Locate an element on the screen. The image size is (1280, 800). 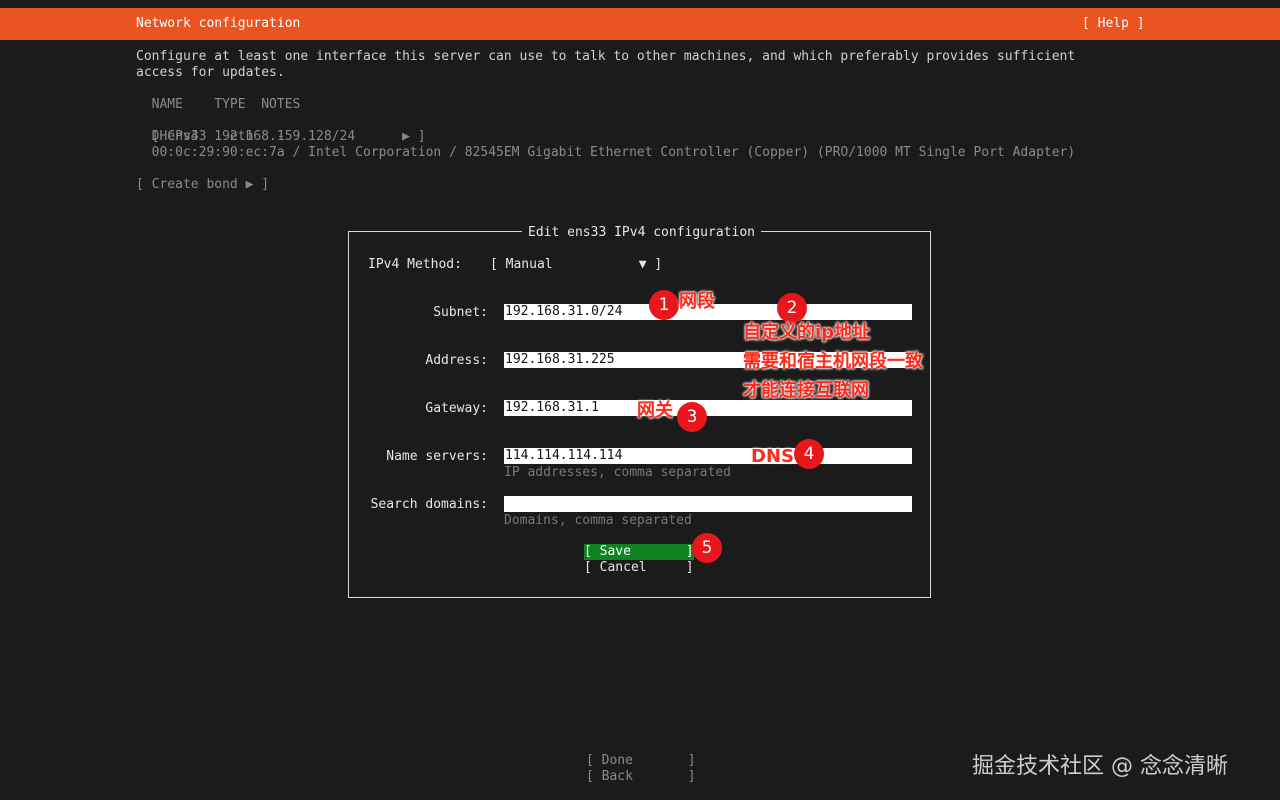
search-domains-label: Search domains: is located at coordinates (429, 504).